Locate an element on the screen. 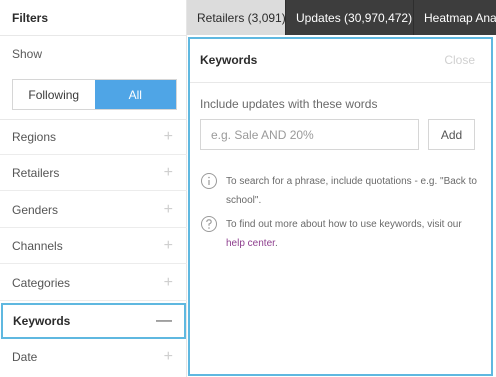  help-icon is located at coordinates (209, 224).